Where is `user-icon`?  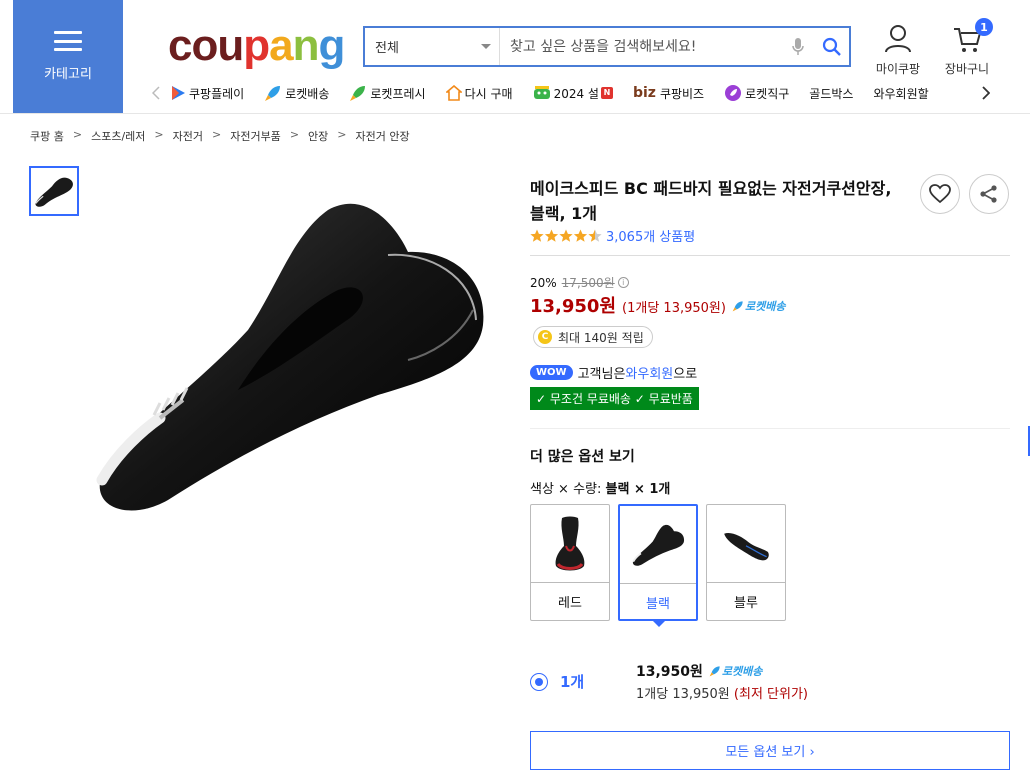 user-icon is located at coordinates (898, 39).